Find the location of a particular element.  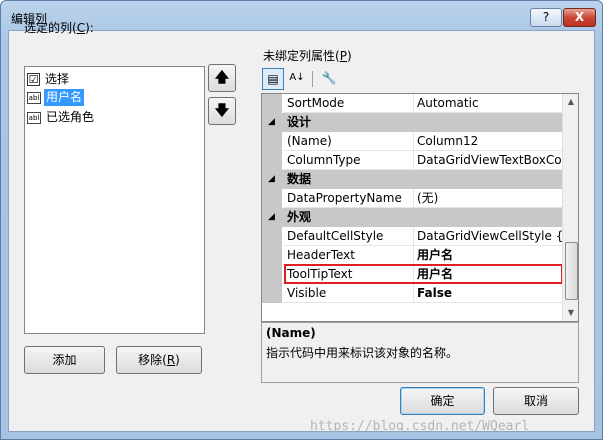

property-row: (Name) Column12 is located at coordinates (412, 141).